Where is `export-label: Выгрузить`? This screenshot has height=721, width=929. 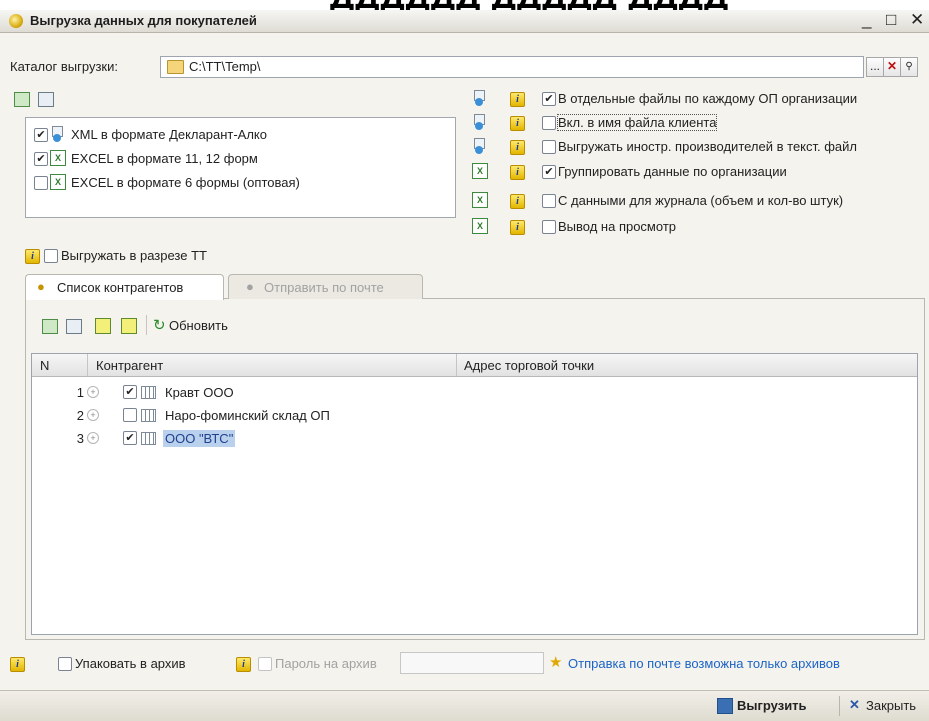
export-label: Выгрузить is located at coordinates (772, 705).